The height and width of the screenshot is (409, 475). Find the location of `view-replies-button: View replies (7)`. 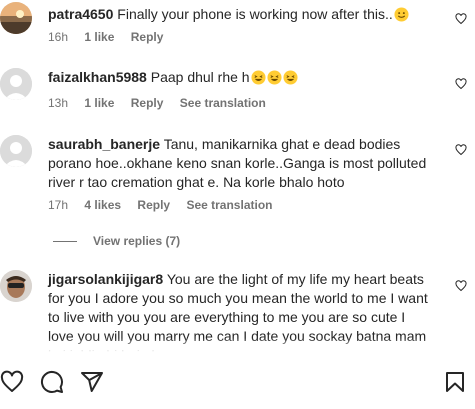

view-replies-button: View replies (7) is located at coordinates (116, 241).